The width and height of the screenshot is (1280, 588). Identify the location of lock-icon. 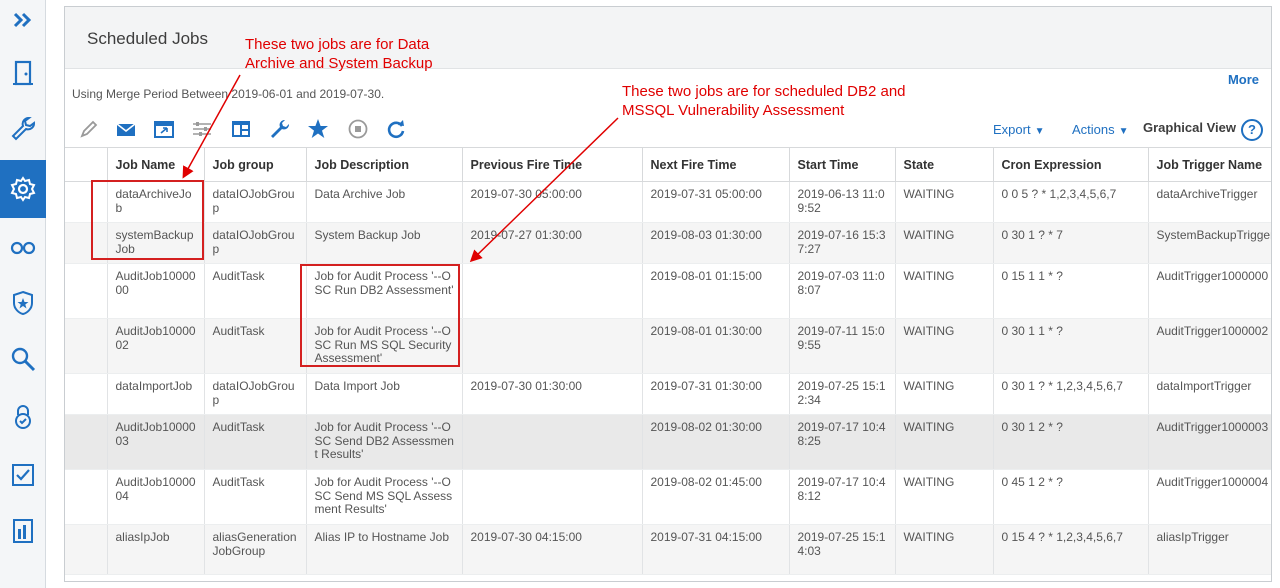
(23, 417).